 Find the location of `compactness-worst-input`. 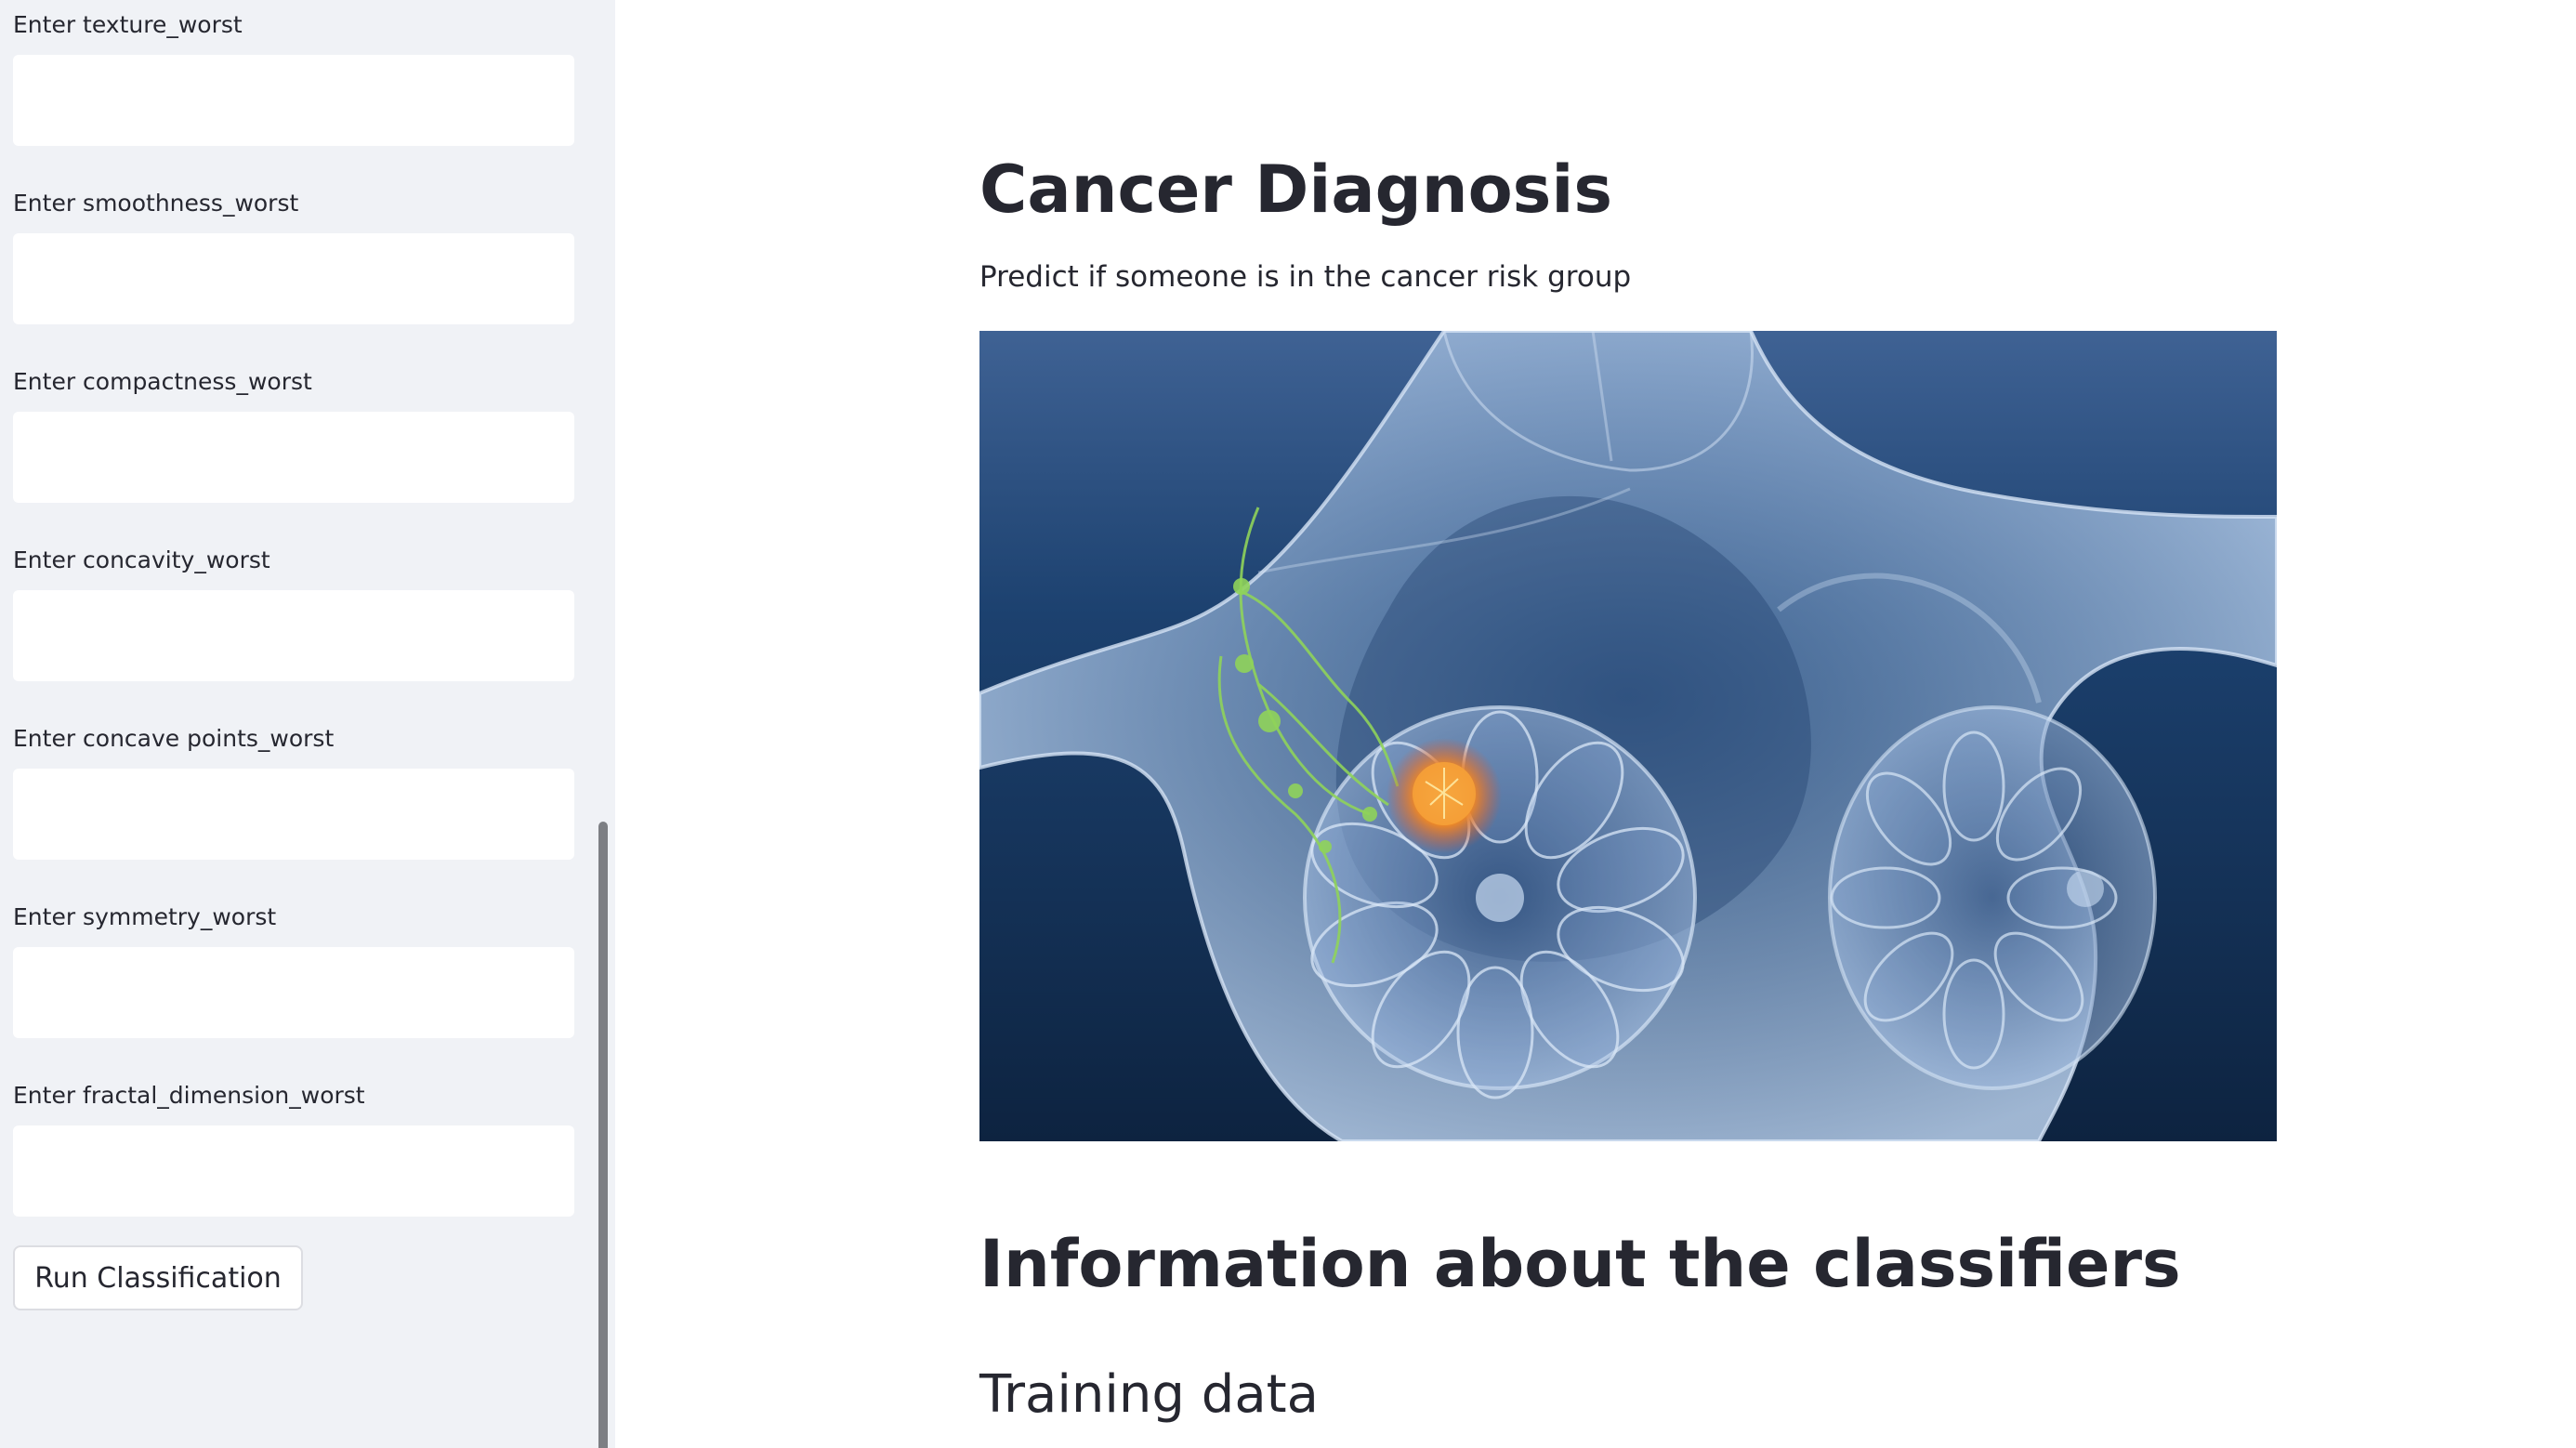

compactness-worst-input is located at coordinates (293, 457).